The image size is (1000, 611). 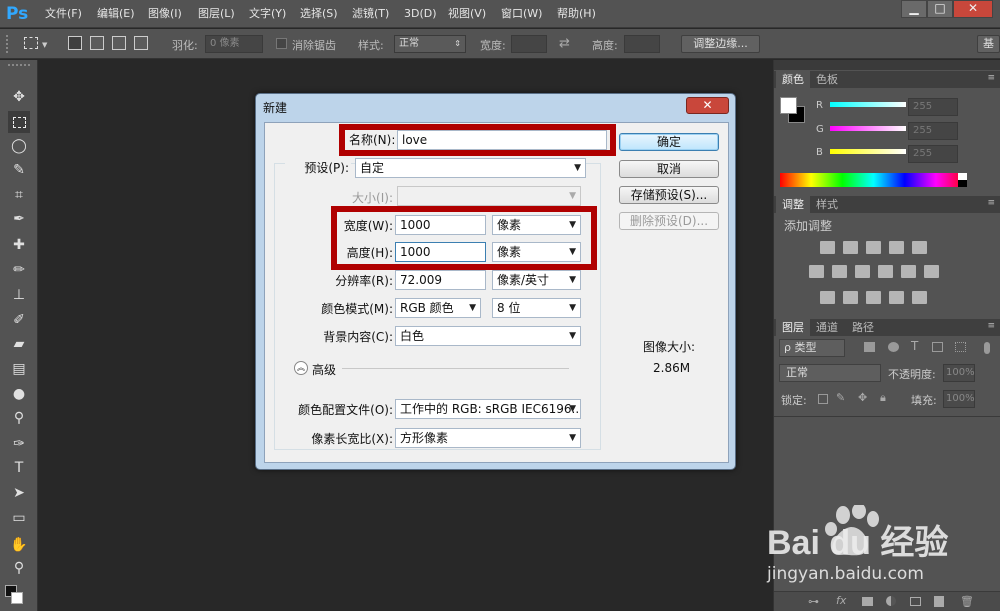 I want to click on feather-input: 0 像素, so click(x=234, y=44).